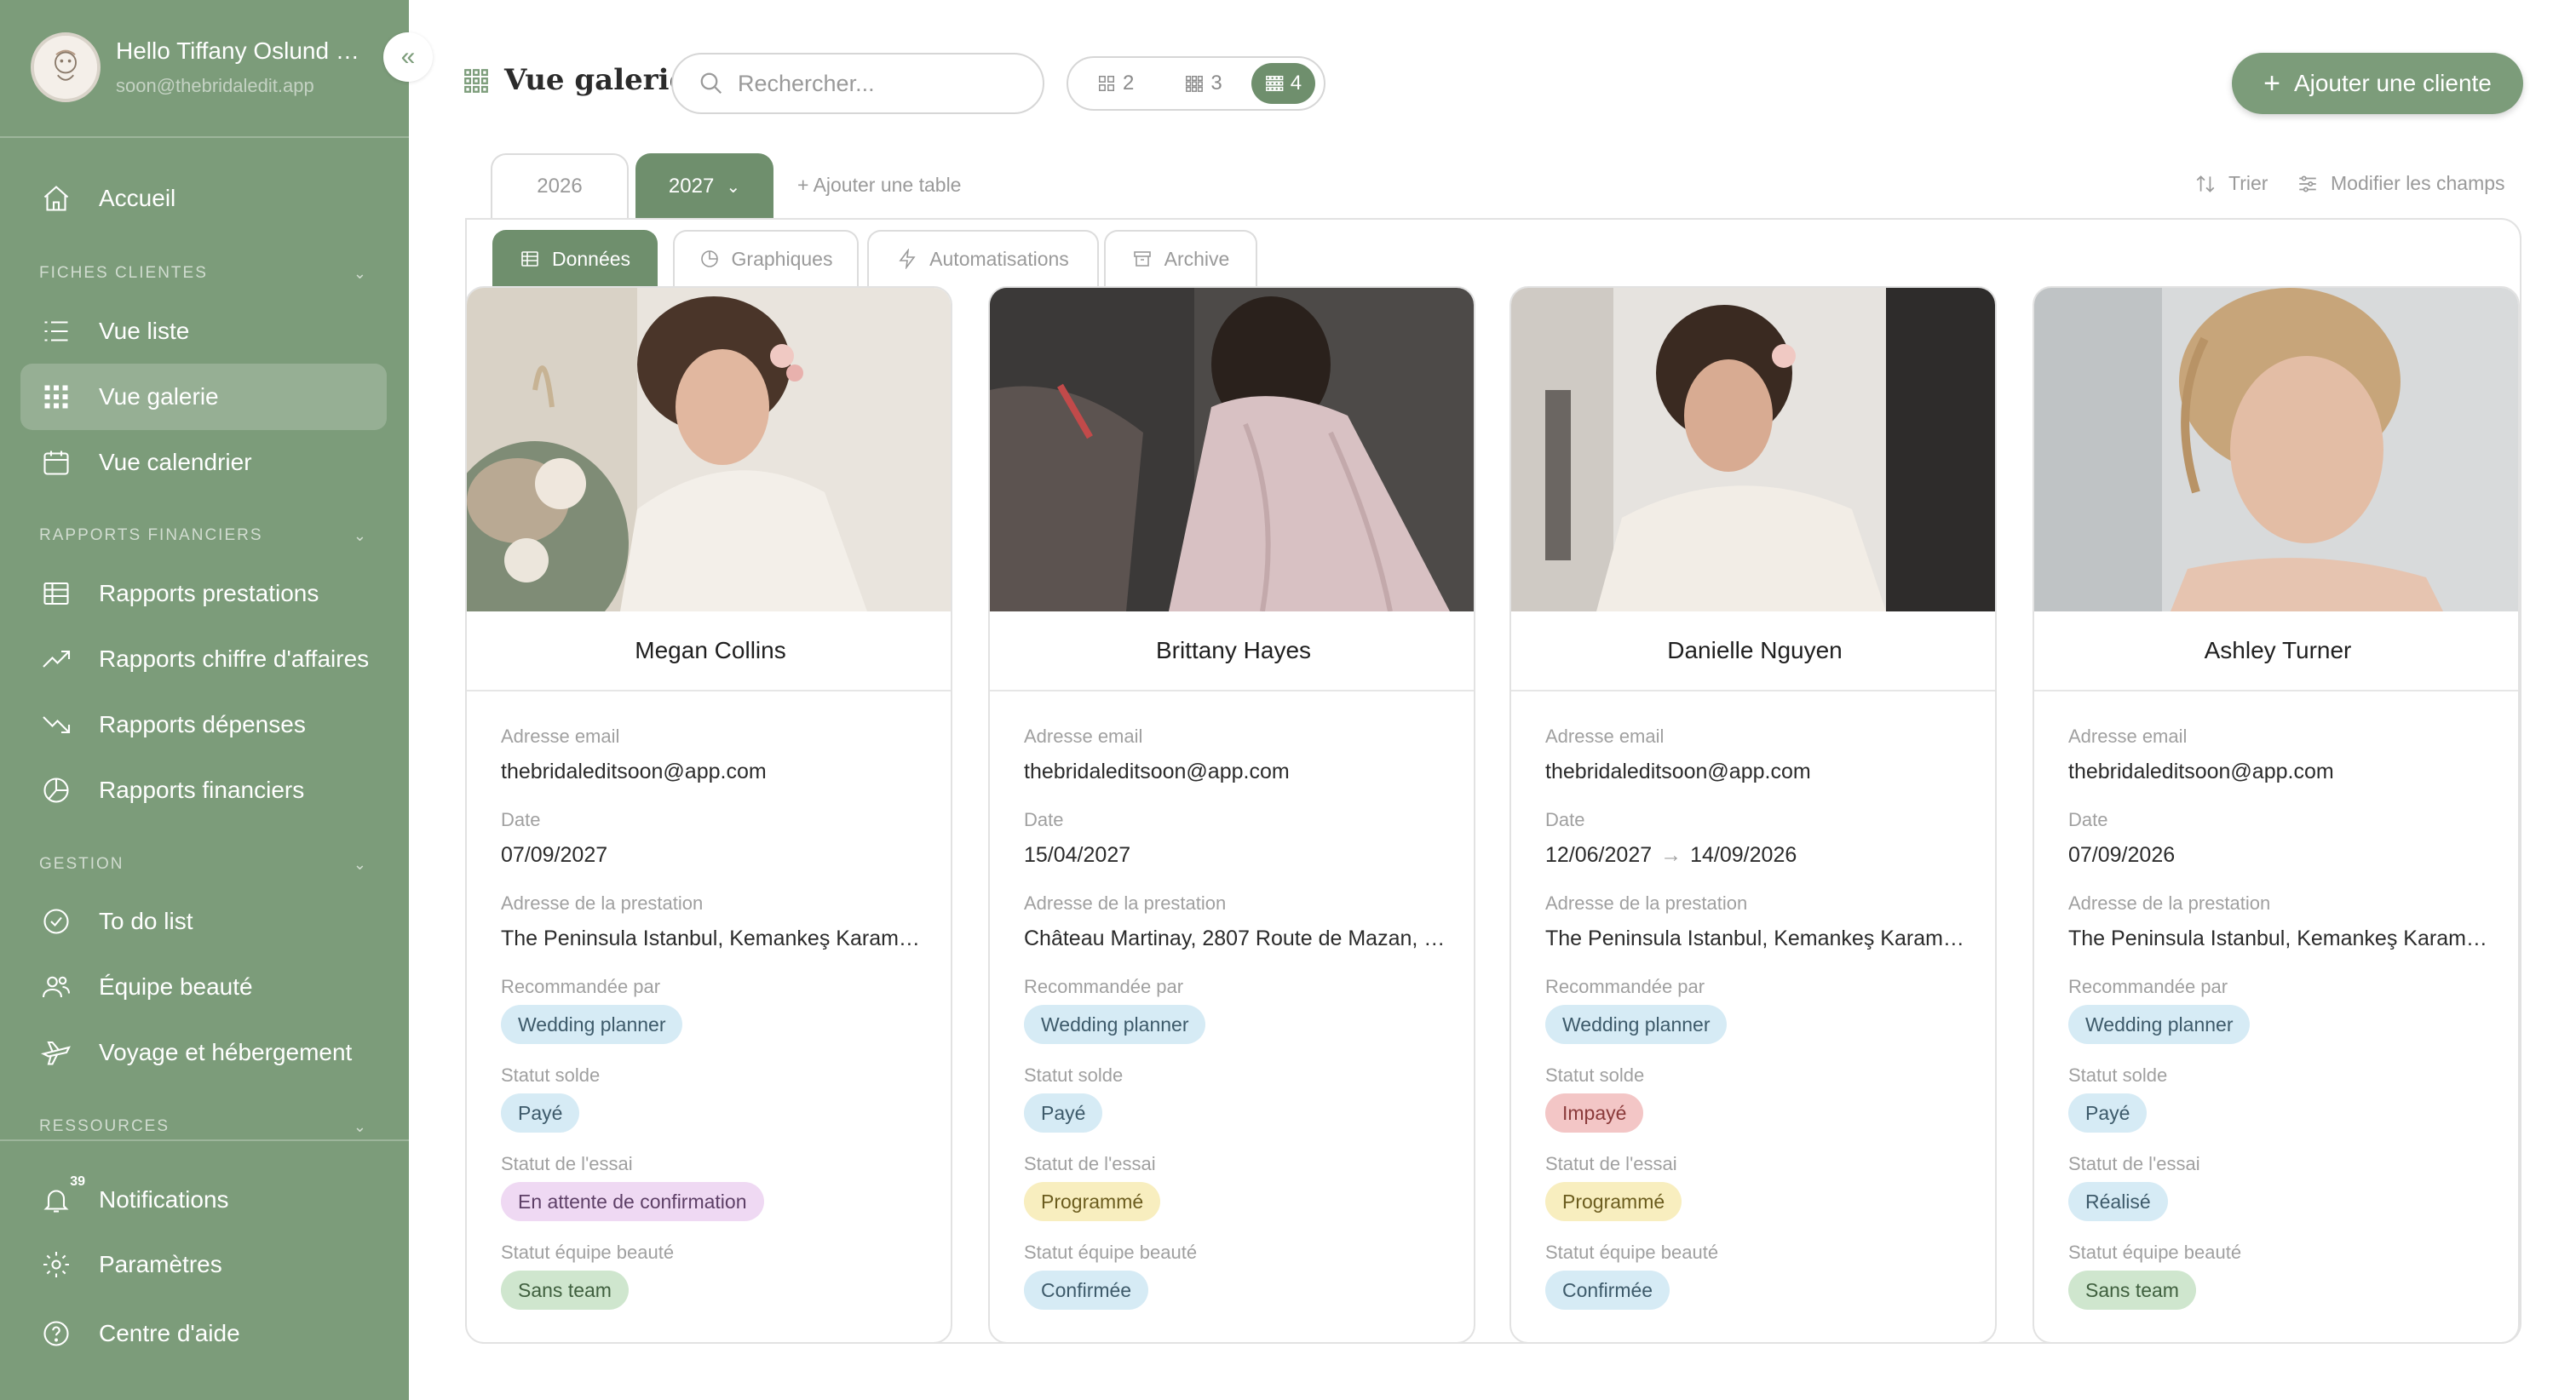  I want to click on sidebar-item-calendar-view: Vue calendrier, so click(204, 462).